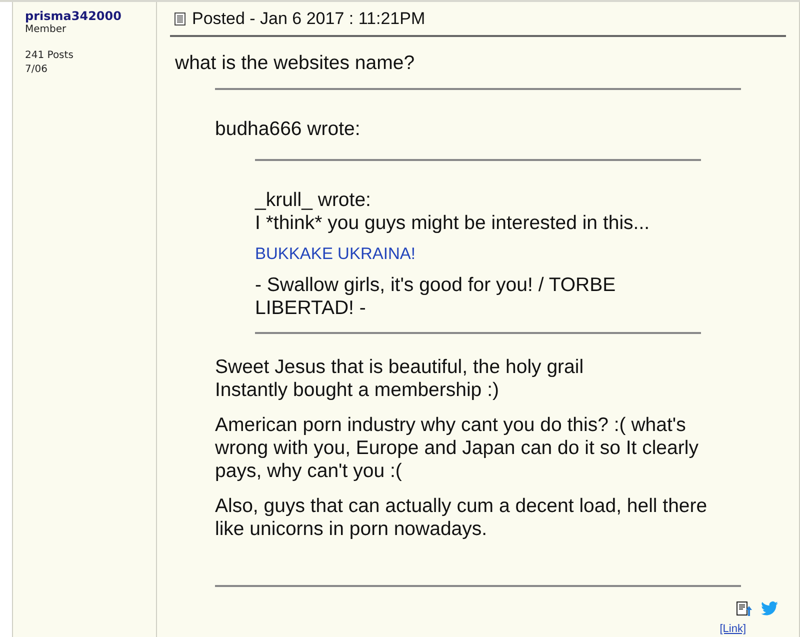  Describe the element at coordinates (335, 254) in the screenshot. I see `quote-link: BUKKAKE UKRAINA!` at that location.